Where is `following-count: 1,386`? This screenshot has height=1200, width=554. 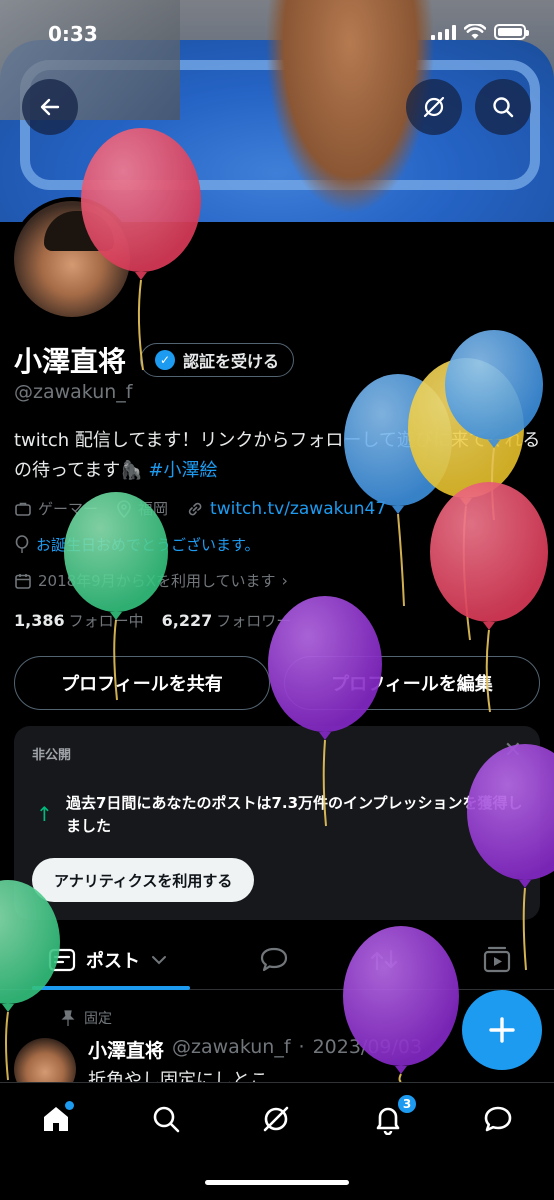 following-count: 1,386 is located at coordinates (39, 620).